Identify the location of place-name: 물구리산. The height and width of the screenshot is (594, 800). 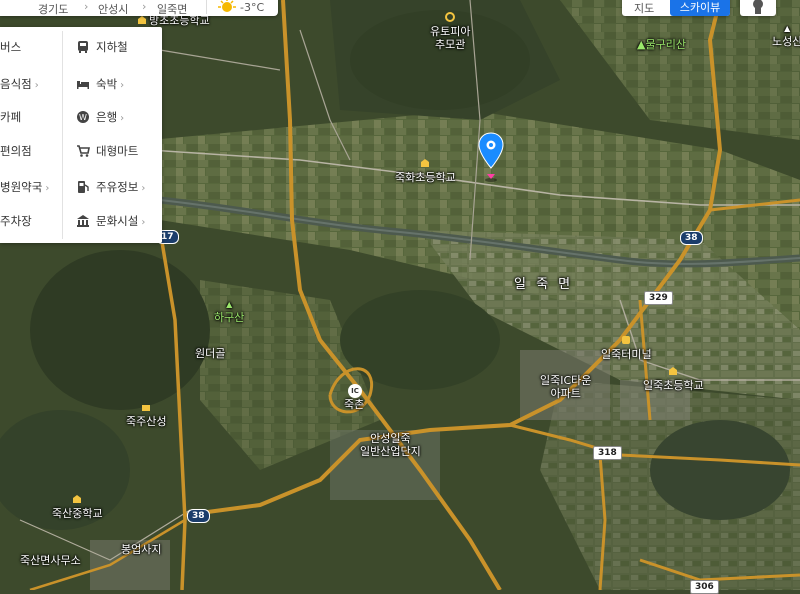
(665, 44).